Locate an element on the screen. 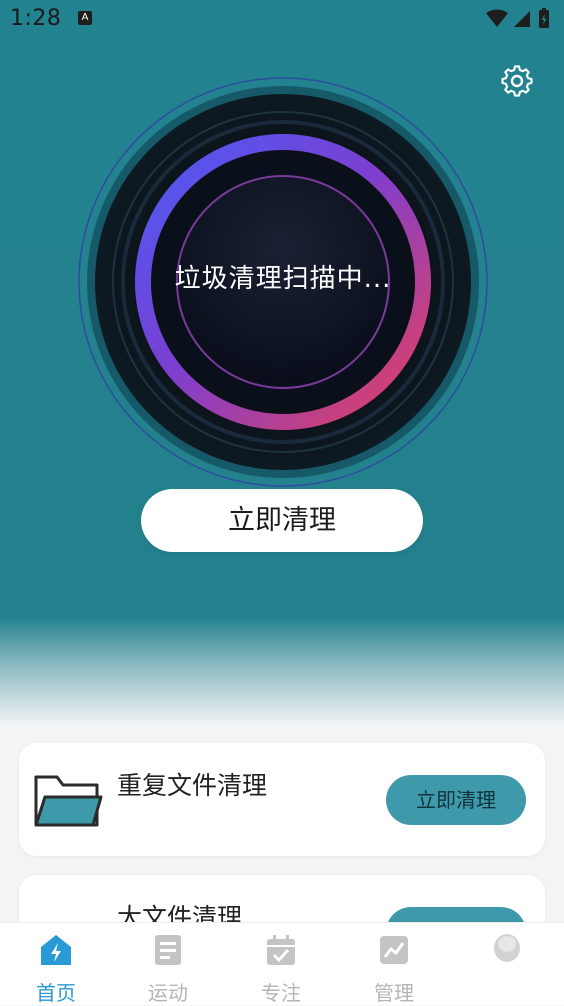 The image size is (564, 1006). tab-home: 首页 is located at coordinates (56, 964).